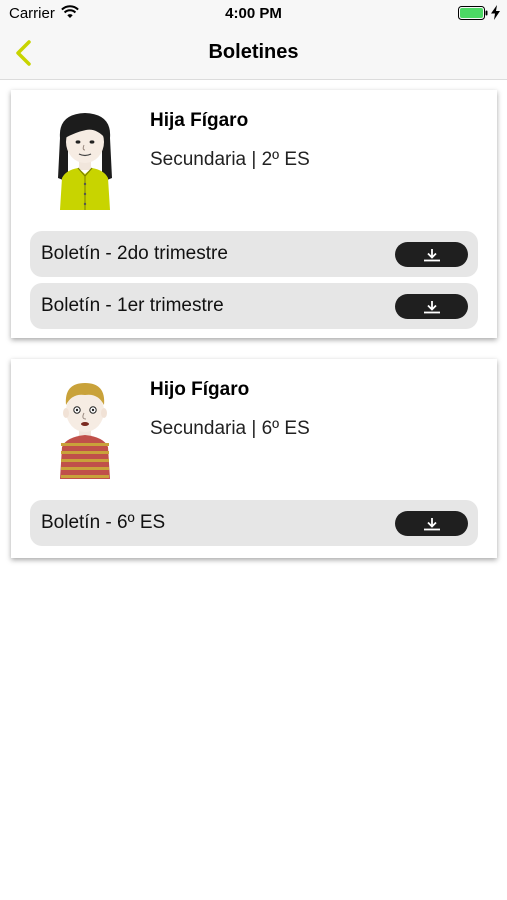 This screenshot has height=900, width=507. I want to click on report-label: Boletín - 2do trimestre, so click(134, 253).